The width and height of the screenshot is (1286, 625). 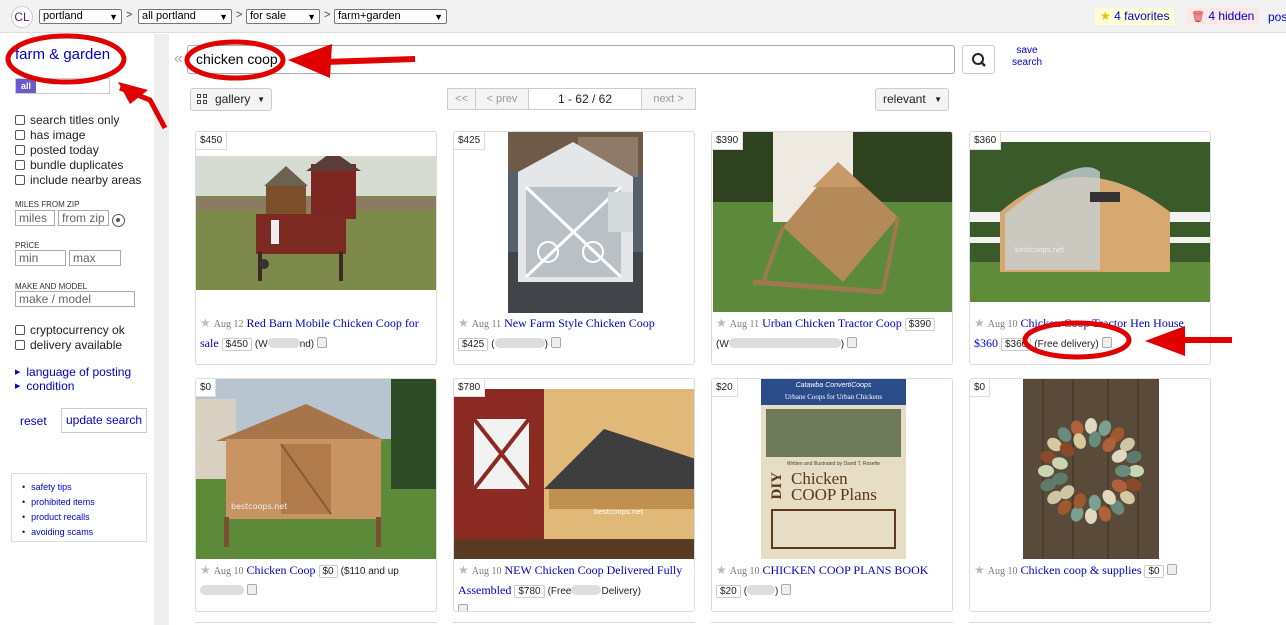 I want to click on craigslist-logo: CL, so click(x=22, y=17).